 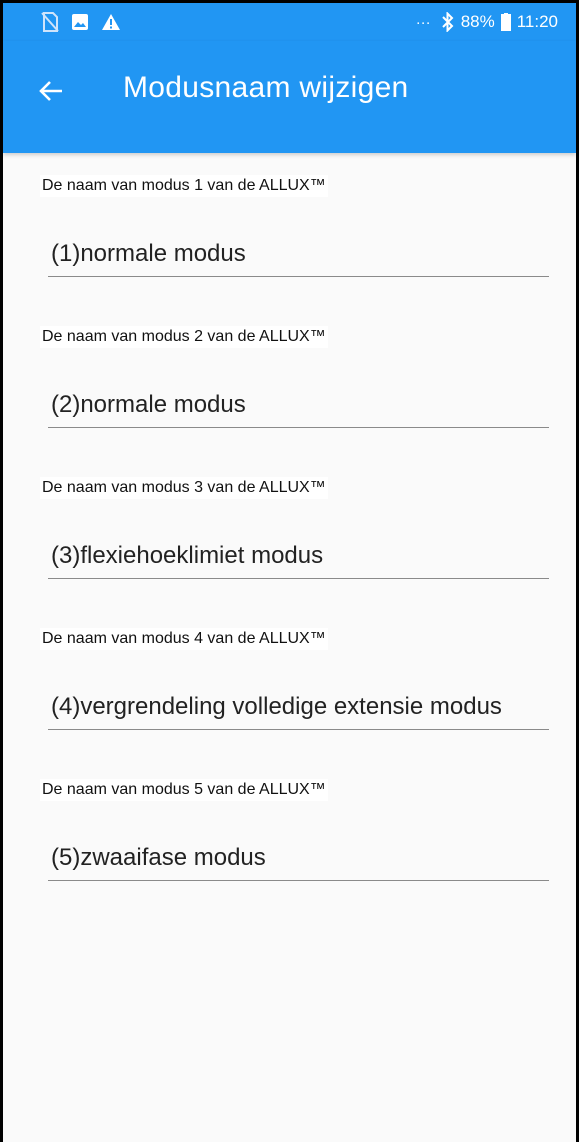 What do you see at coordinates (289, 22) in the screenshot?
I see `status-bar: ··· 88% 11:20` at bounding box center [289, 22].